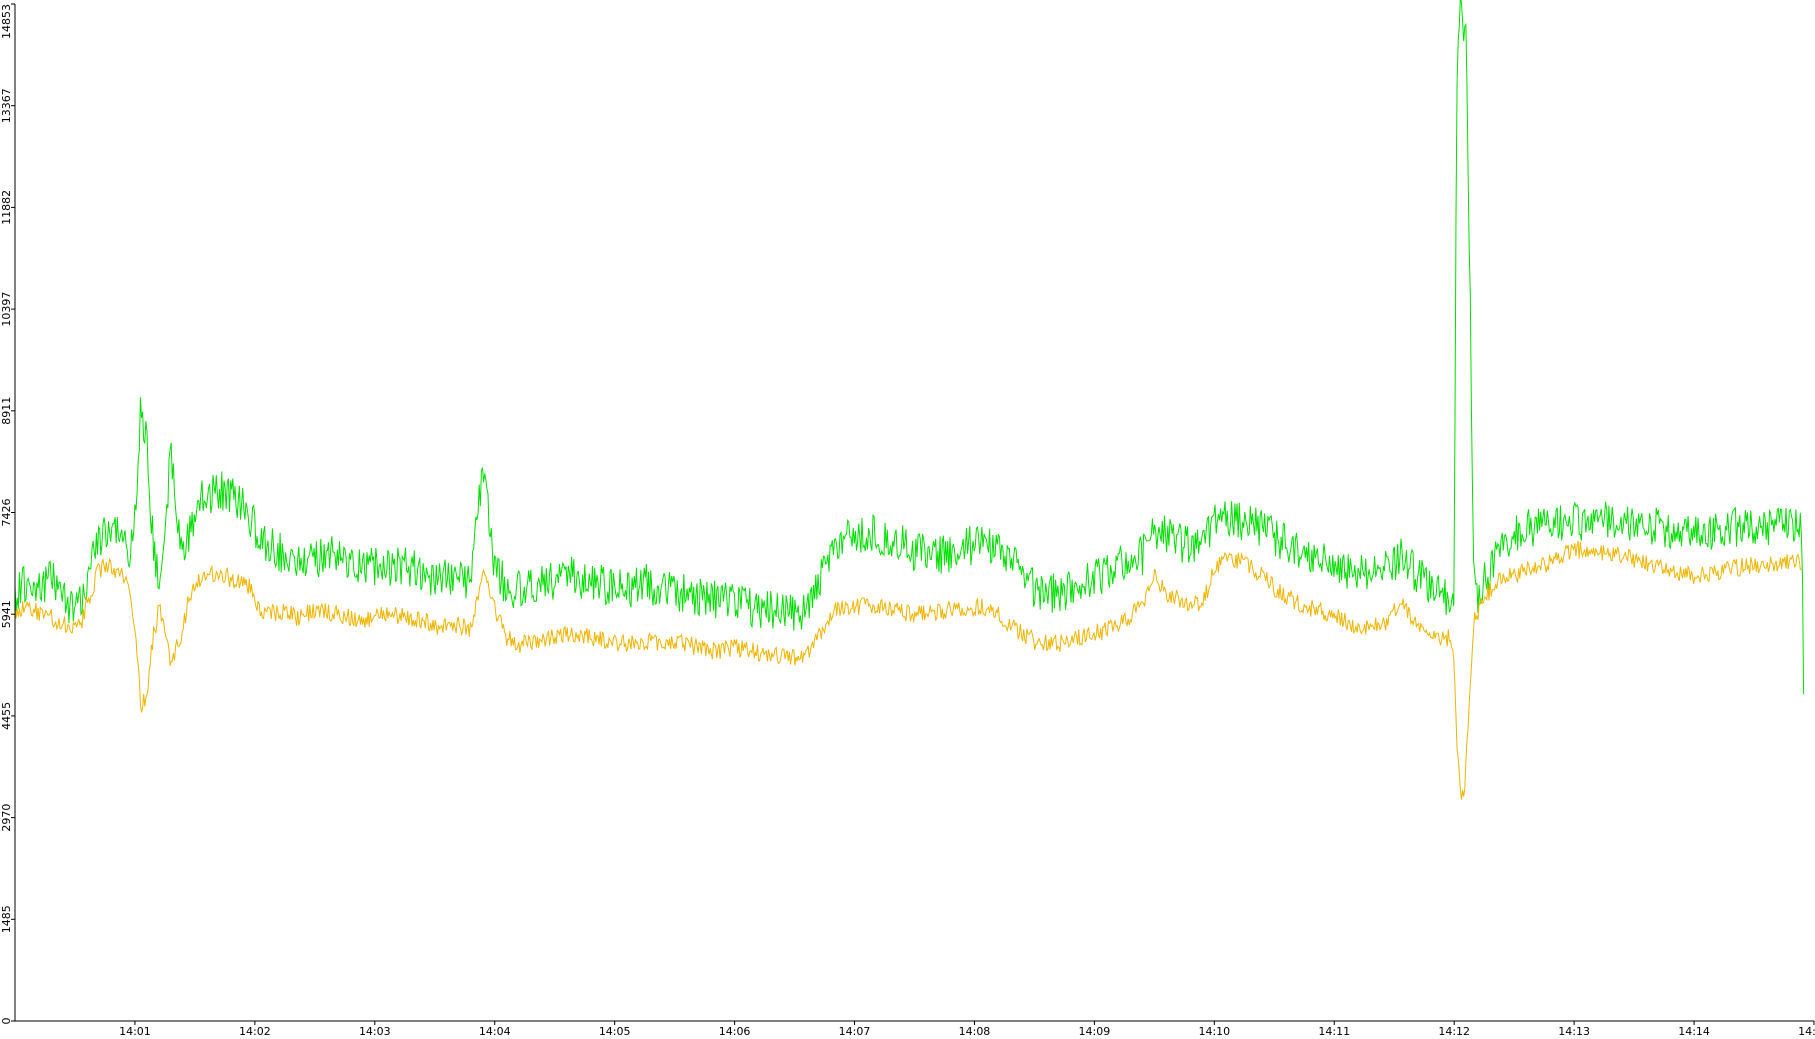  I want to click on y-tick-label: 4455, so click(6, 716).